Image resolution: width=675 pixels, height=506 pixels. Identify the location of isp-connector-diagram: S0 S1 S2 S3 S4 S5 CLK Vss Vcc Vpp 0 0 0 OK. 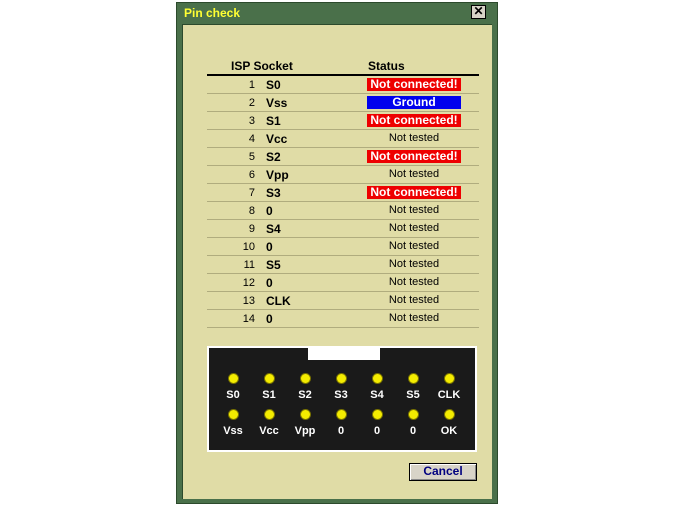
(342, 399).